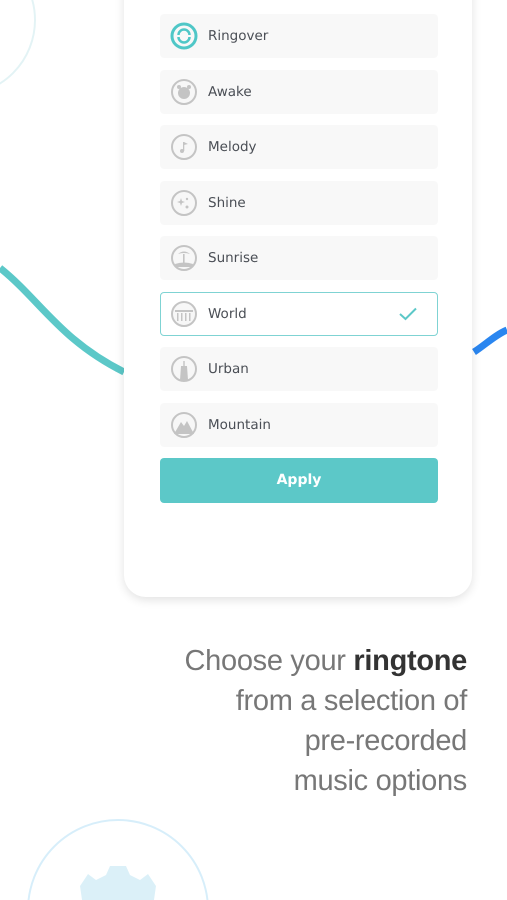 This screenshot has width=507, height=900. I want to click on mountain-icon, so click(184, 424).